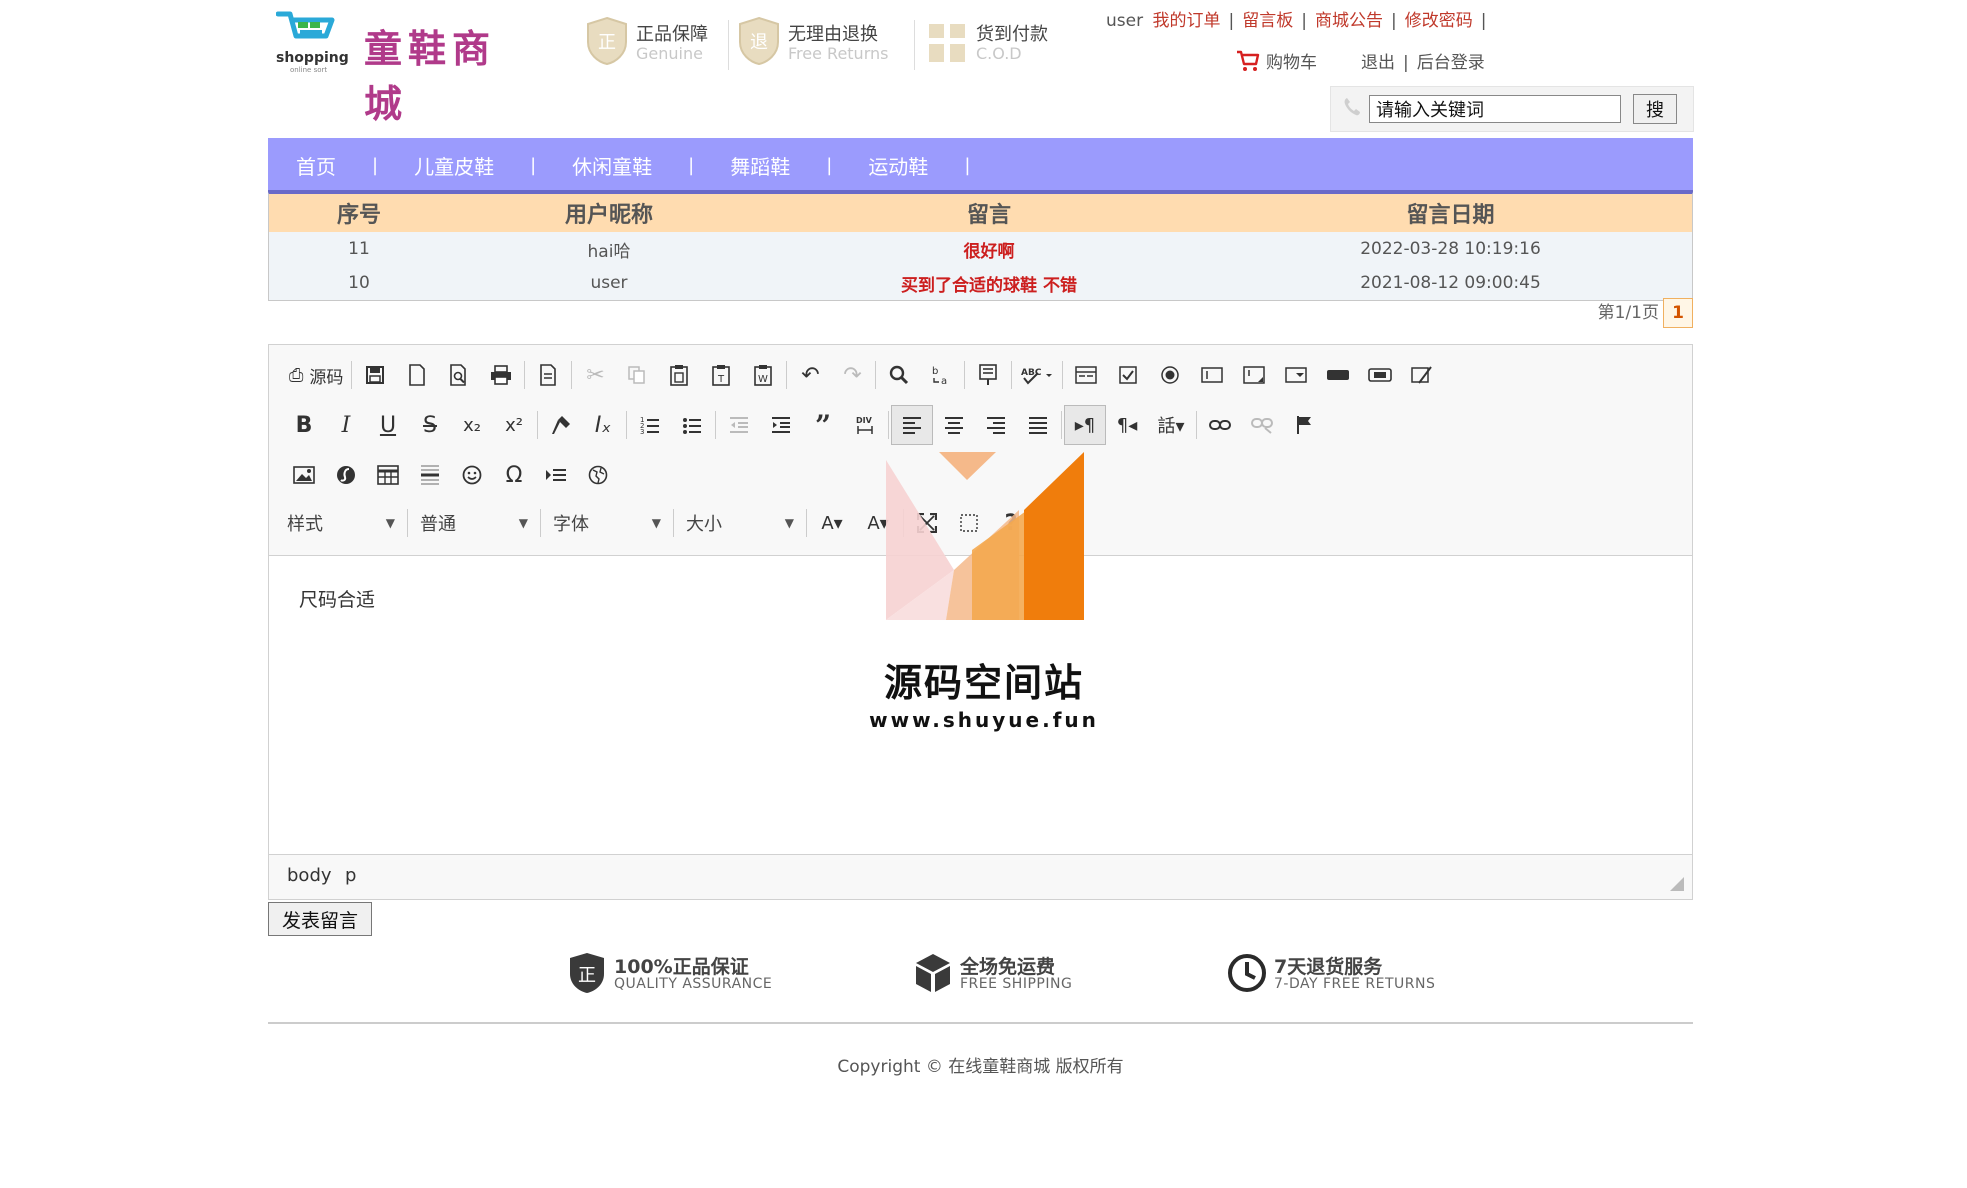 This screenshot has height=1188, width=1967. What do you see at coordinates (823, 425) in the screenshot?
I see `blockquote-icon: ”` at bounding box center [823, 425].